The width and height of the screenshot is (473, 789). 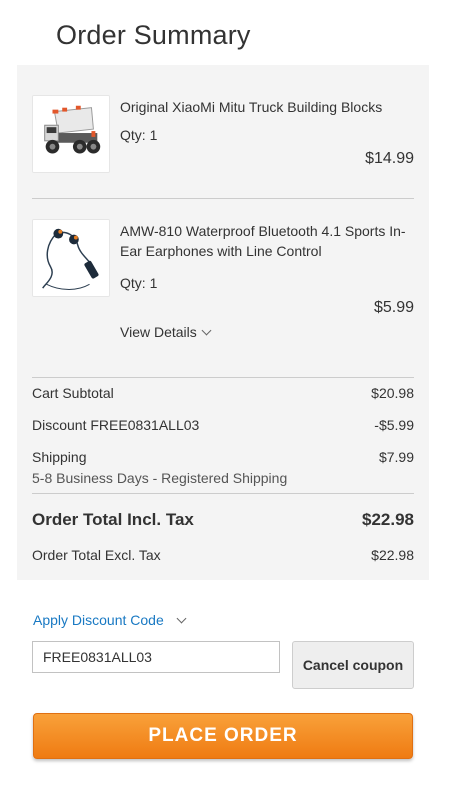 What do you see at coordinates (73, 393) in the screenshot?
I see `subtotal-label: Cart Subtotal` at bounding box center [73, 393].